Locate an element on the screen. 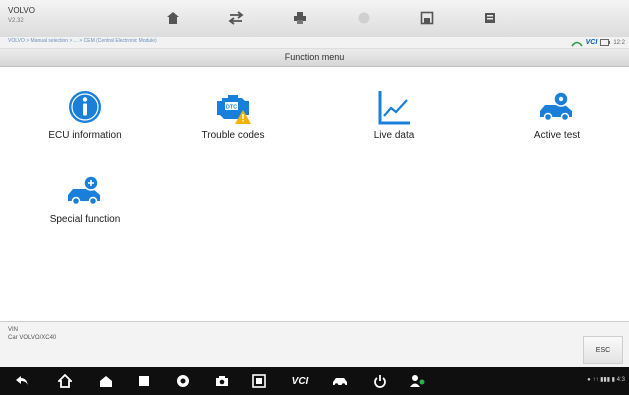 The width and height of the screenshot is (629, 395). tile-label: Active test is located at coordinates (557, 135).